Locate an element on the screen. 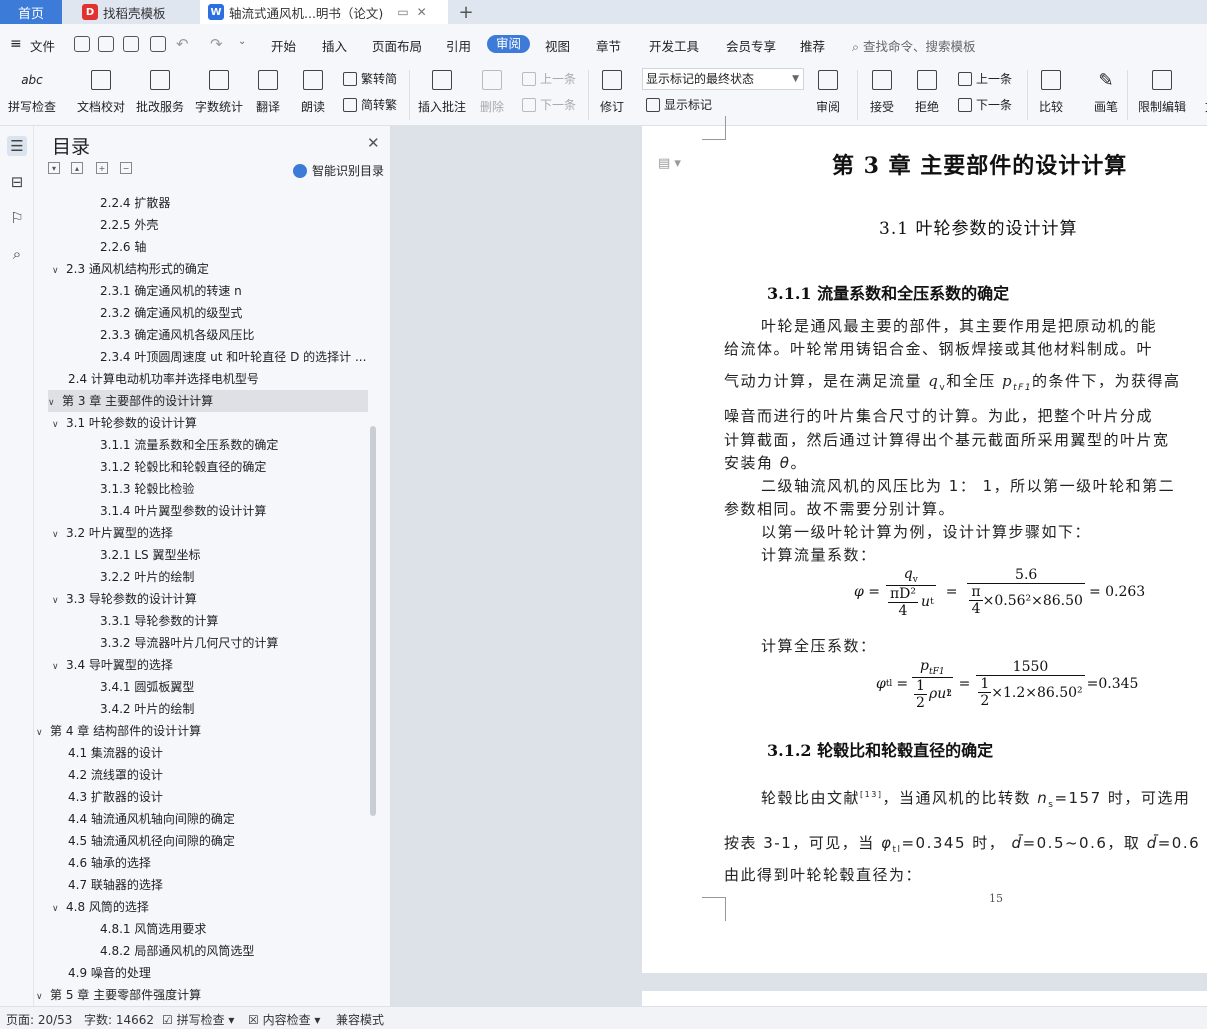 This screenshot has height=1029, width=1207. tab-home: 首页 is located at coordinates (31, 12).